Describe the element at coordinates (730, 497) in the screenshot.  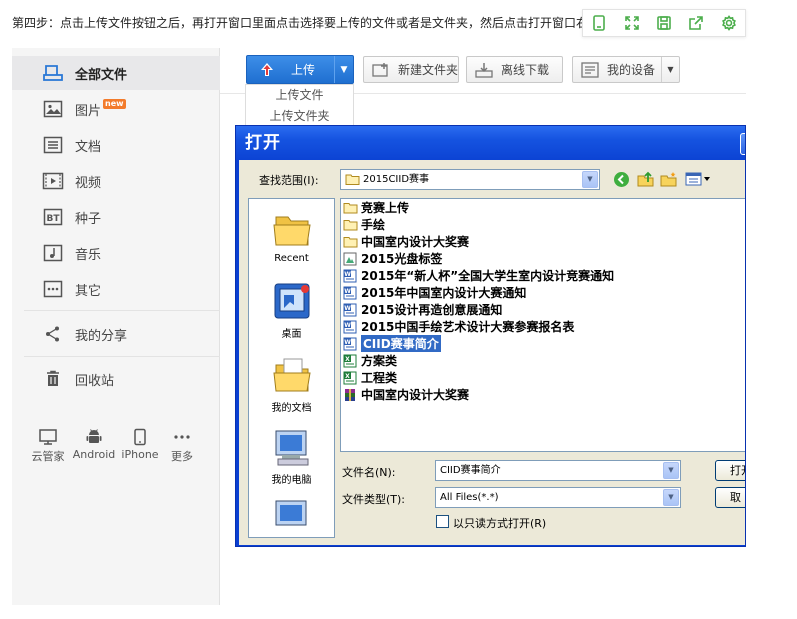
I see `cancel-button: 取` at that location.